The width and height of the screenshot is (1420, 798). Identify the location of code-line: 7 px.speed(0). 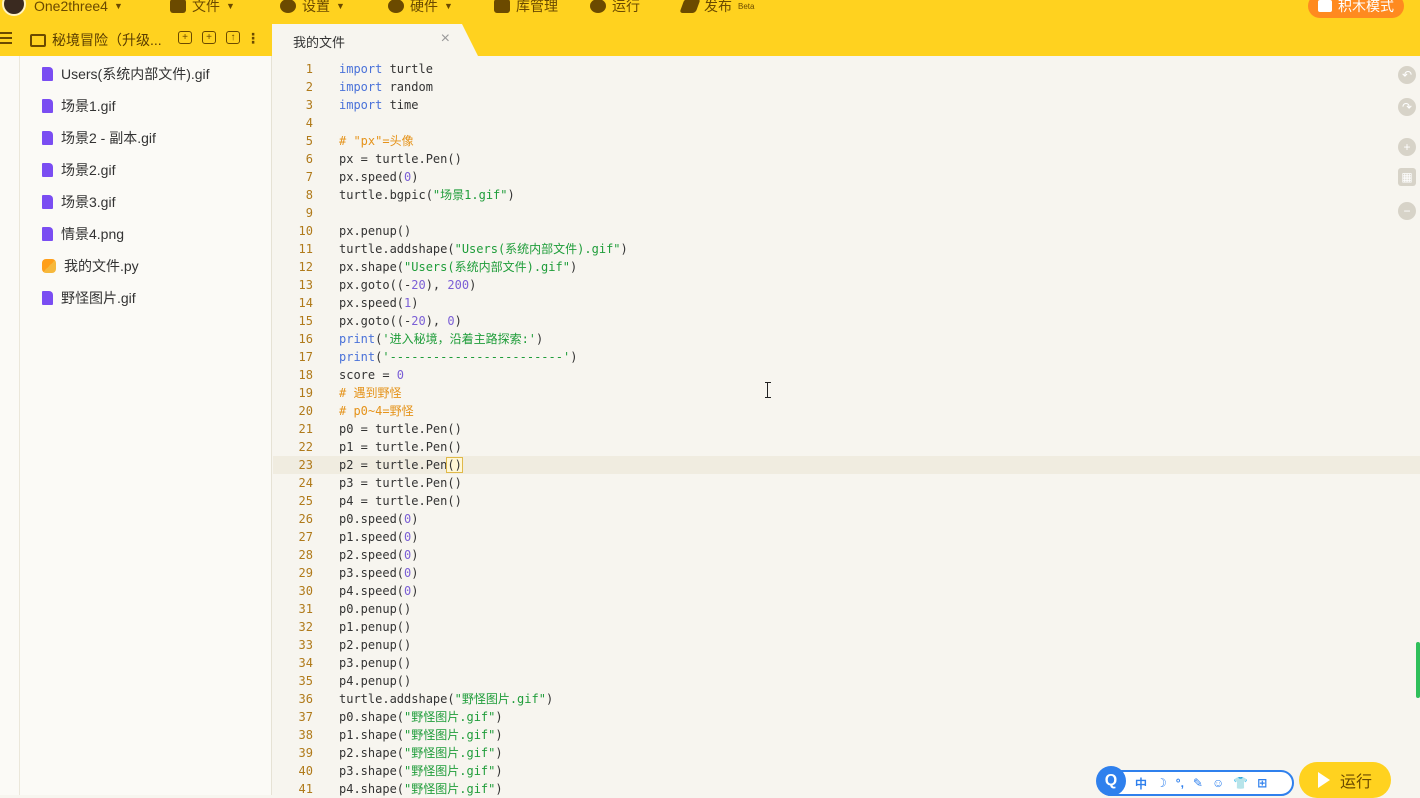
(846, 177).